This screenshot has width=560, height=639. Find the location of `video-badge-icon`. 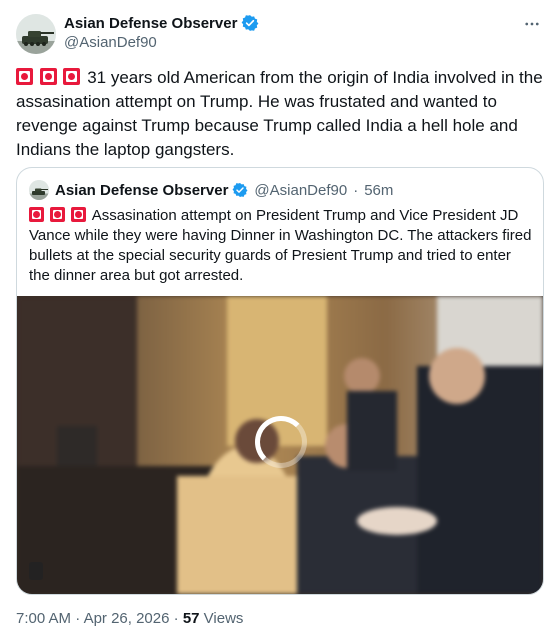

video-badge-icon is located at coordinates (36, 571).